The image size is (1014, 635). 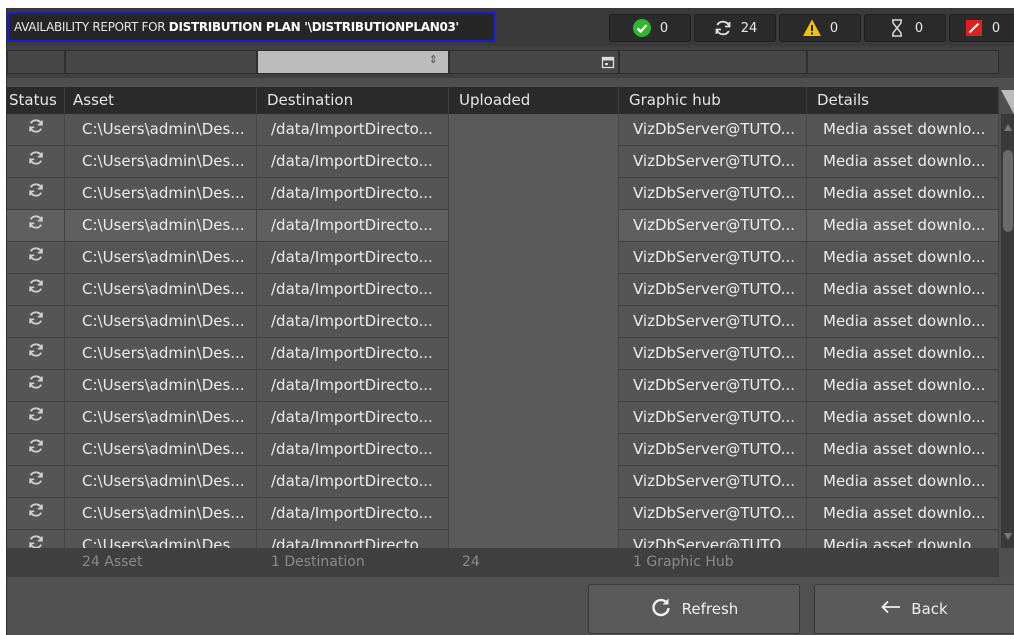 What do you see at coordinates (161, 62) in the screenshot?
I see `asset-filter` at bounding box center [161, 62].